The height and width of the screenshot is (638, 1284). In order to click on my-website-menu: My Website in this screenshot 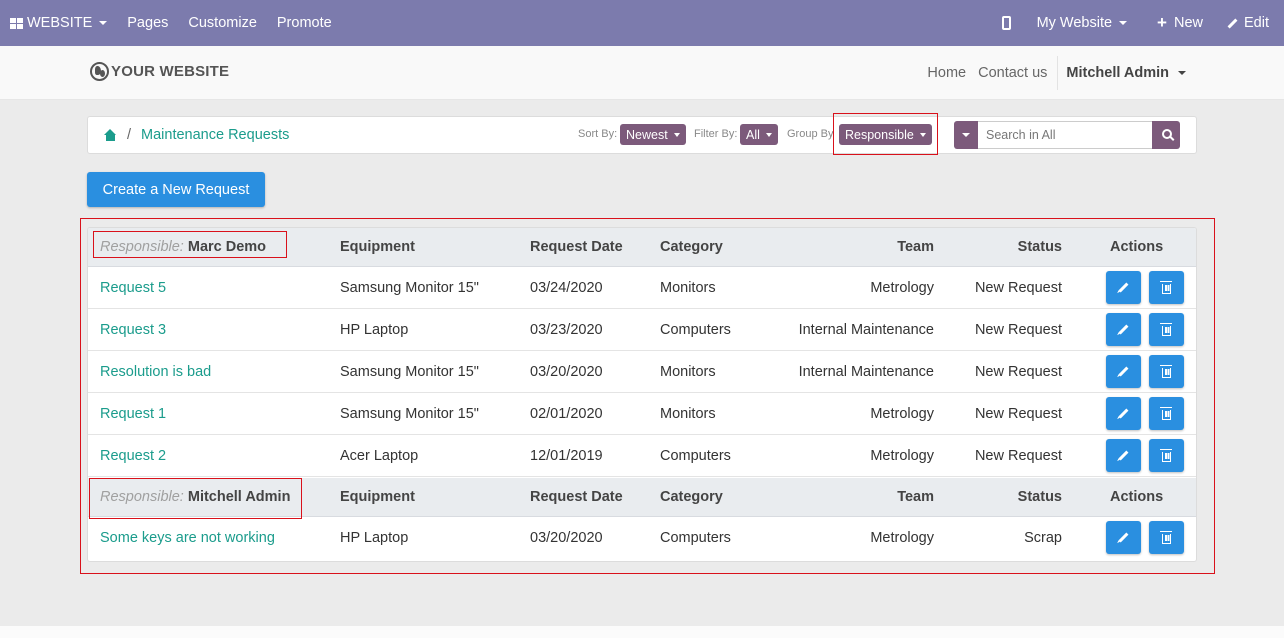, I will do `click(1082, 23)`.